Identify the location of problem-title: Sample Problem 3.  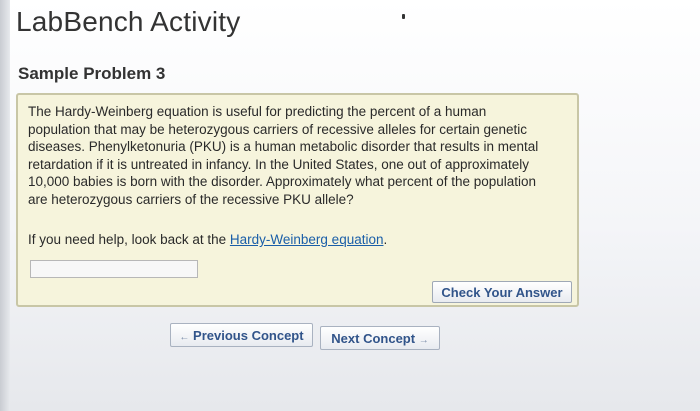
(92, 73).